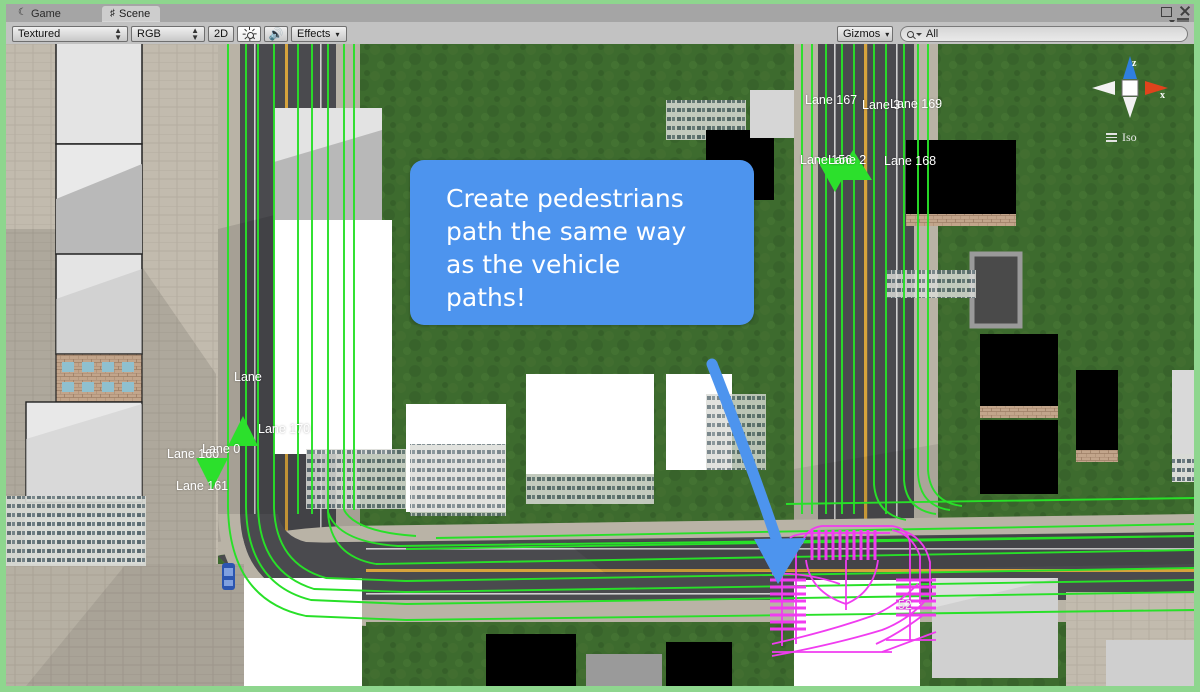 This screenshot has height=692, width=1200. Describe the element at coordinates (149, 34) in the screenshot. I see `color-mode-label: RGB` at that location.